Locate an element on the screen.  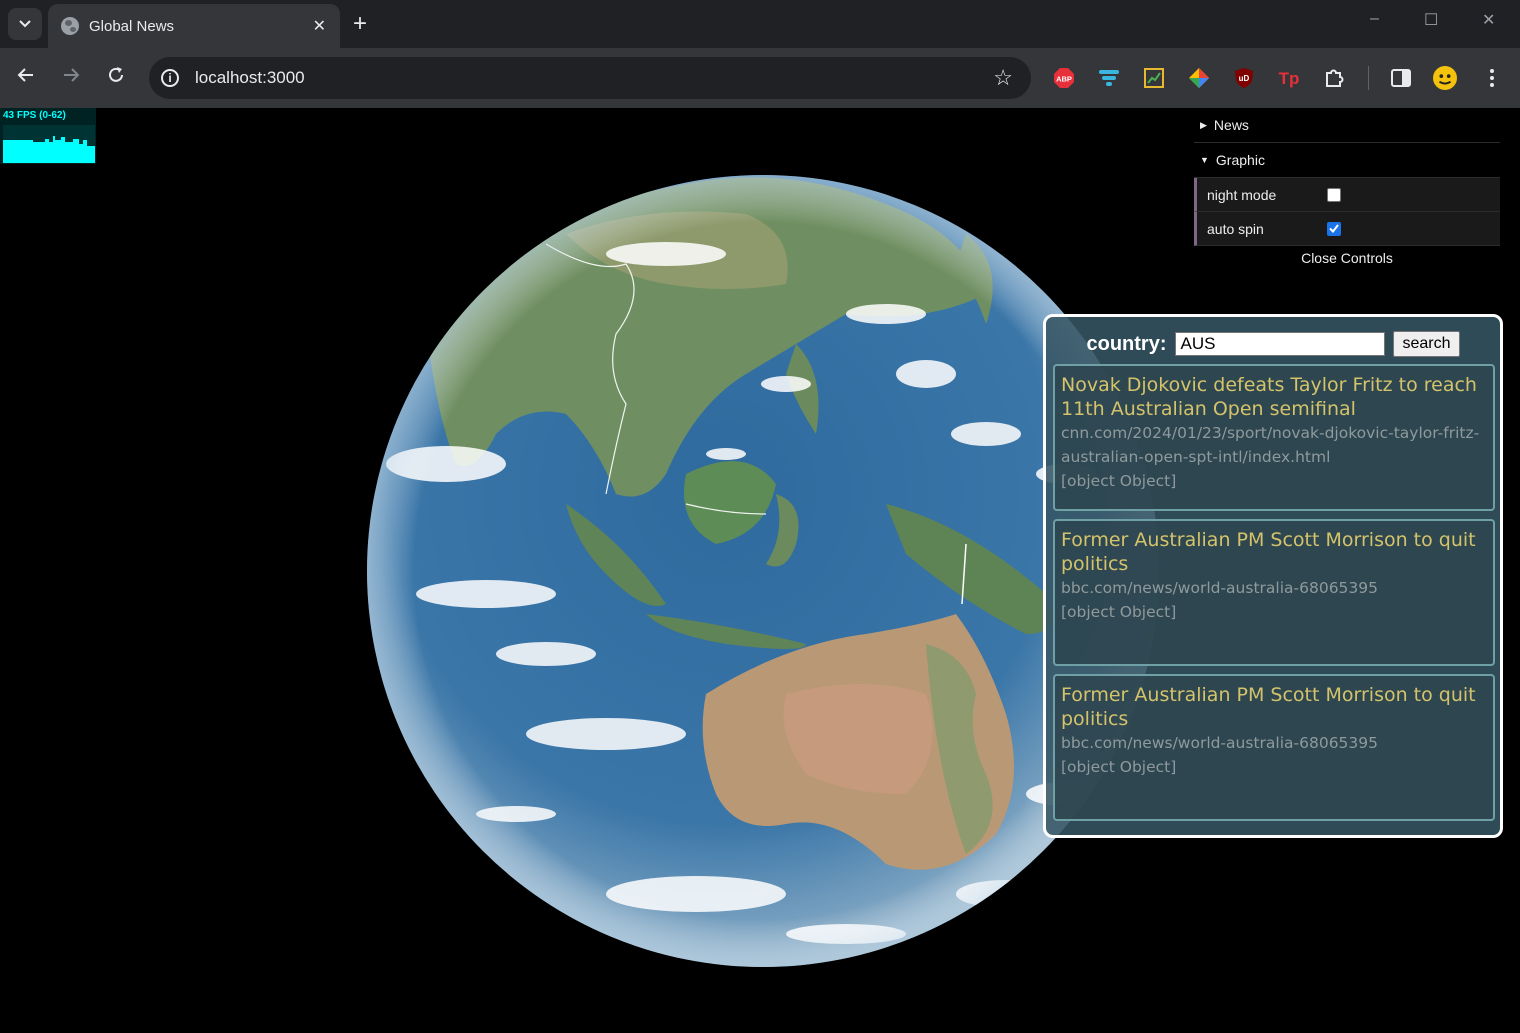
svg-text: ABP is located at coordinates (1064, 79).